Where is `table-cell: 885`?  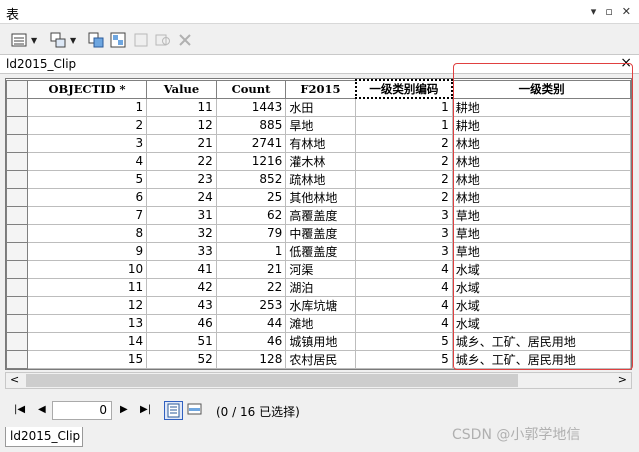 table-cell: 885 is located at coordinates (251, 125).